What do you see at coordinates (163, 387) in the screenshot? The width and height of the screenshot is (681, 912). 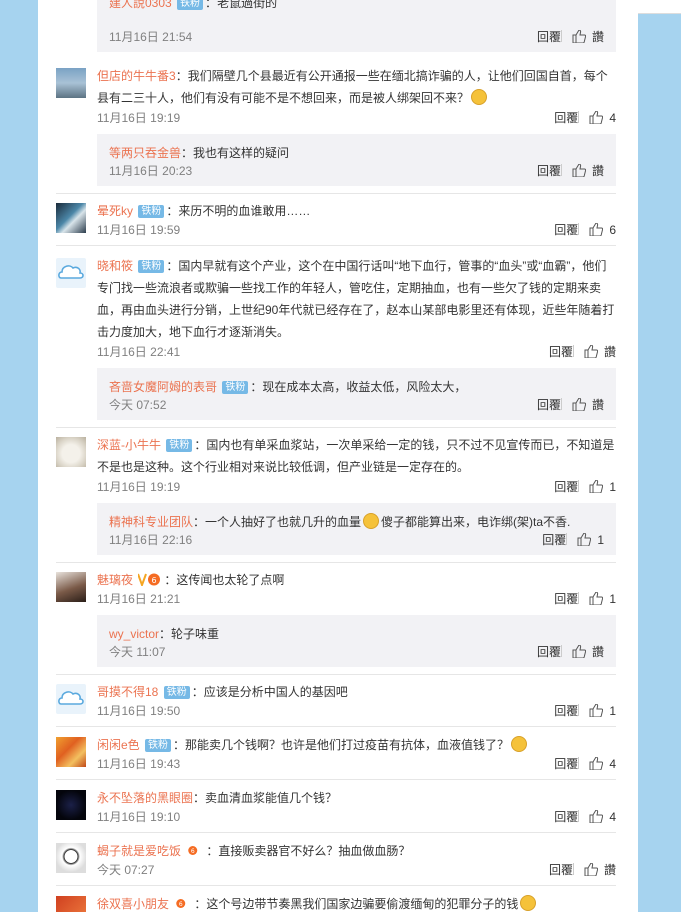 I see `reply-username: 吝啬女魔阿姆的表哥` at bounding box center [163, 387].